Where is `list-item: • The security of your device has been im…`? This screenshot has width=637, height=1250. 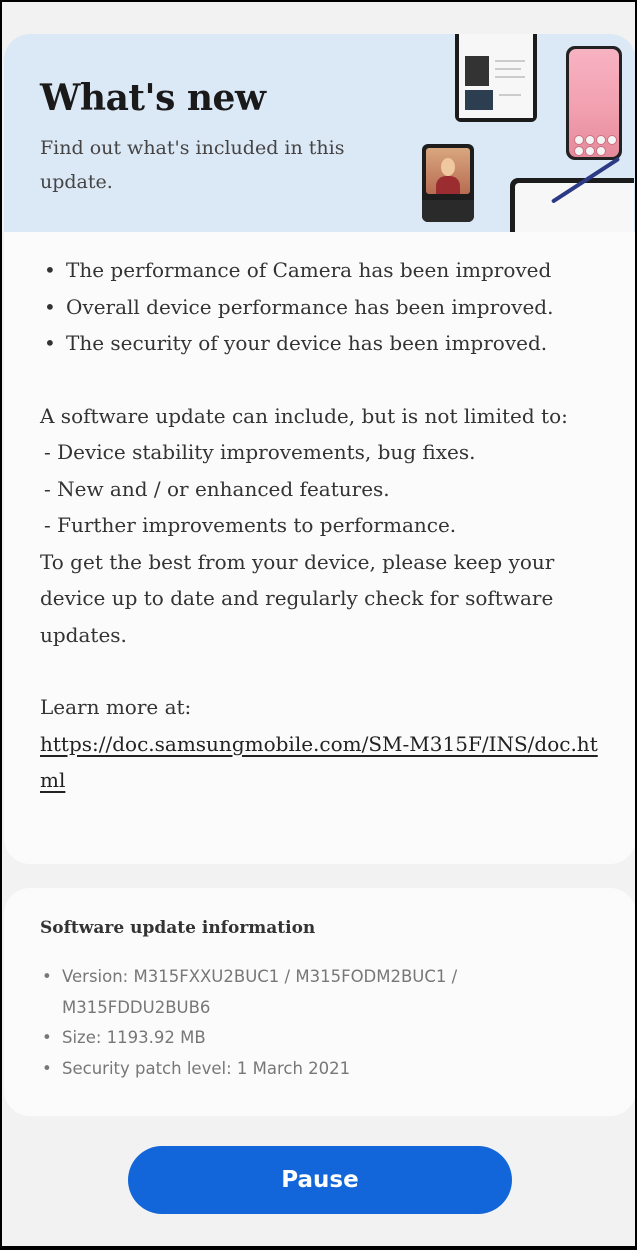 list-item: • The security of your device has been im… is located at coordinates (296, 343).